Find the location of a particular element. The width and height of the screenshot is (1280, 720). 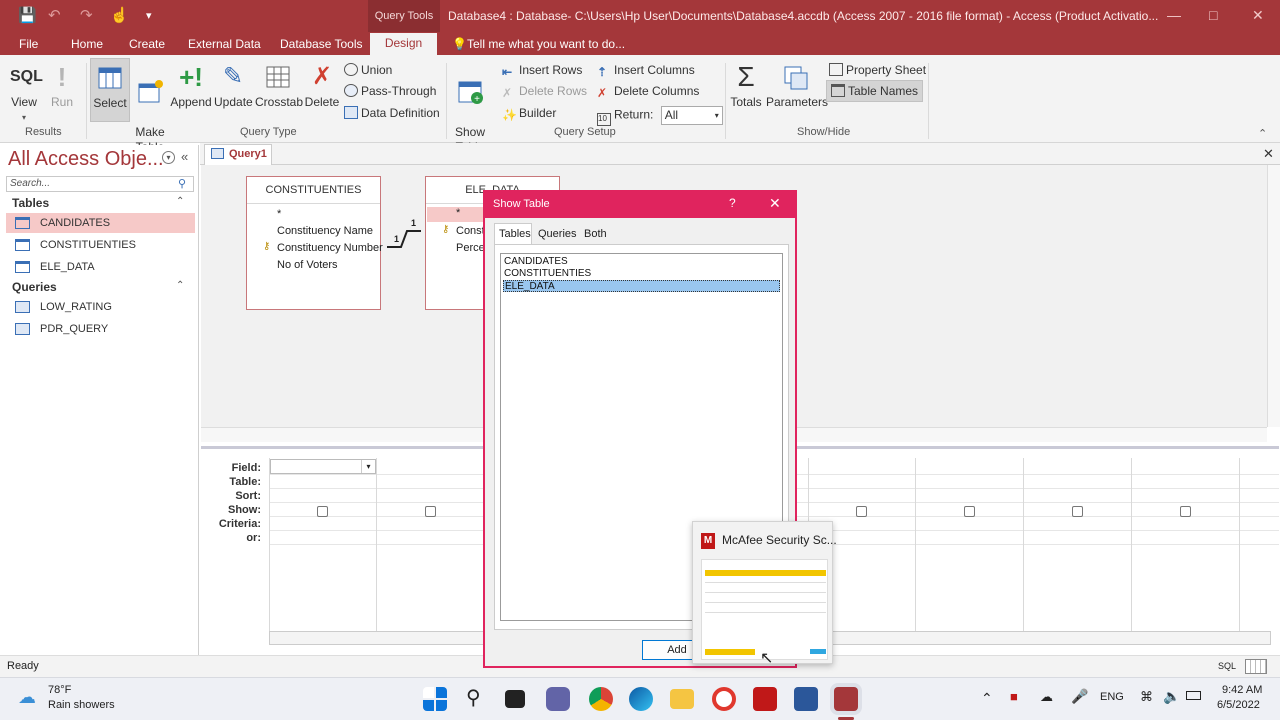

run-button: ! Run is located at coordinates (62, 86).